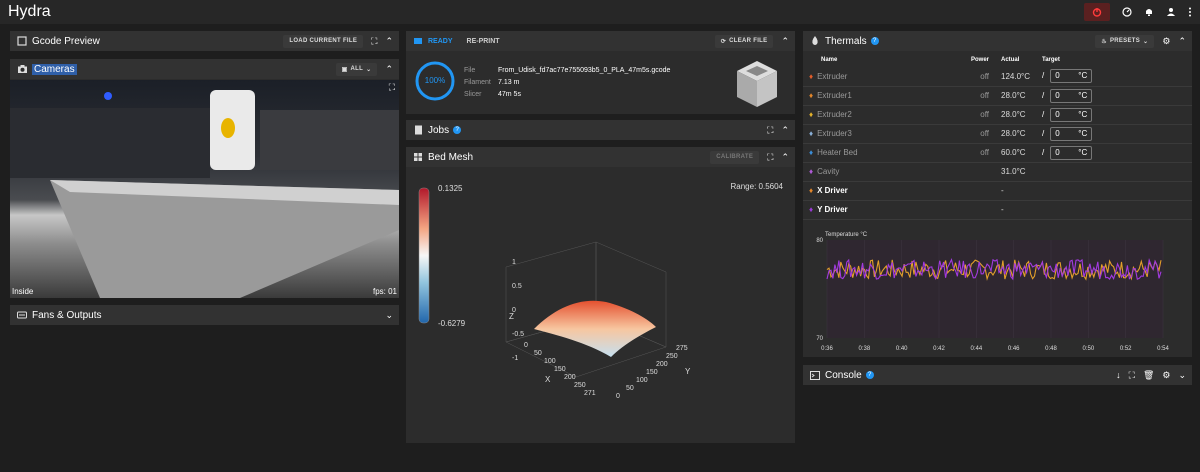  What do you see at coordinates (22, 69) in the screenshot?
I see `camera-icon` at bounding box center [22, 69].